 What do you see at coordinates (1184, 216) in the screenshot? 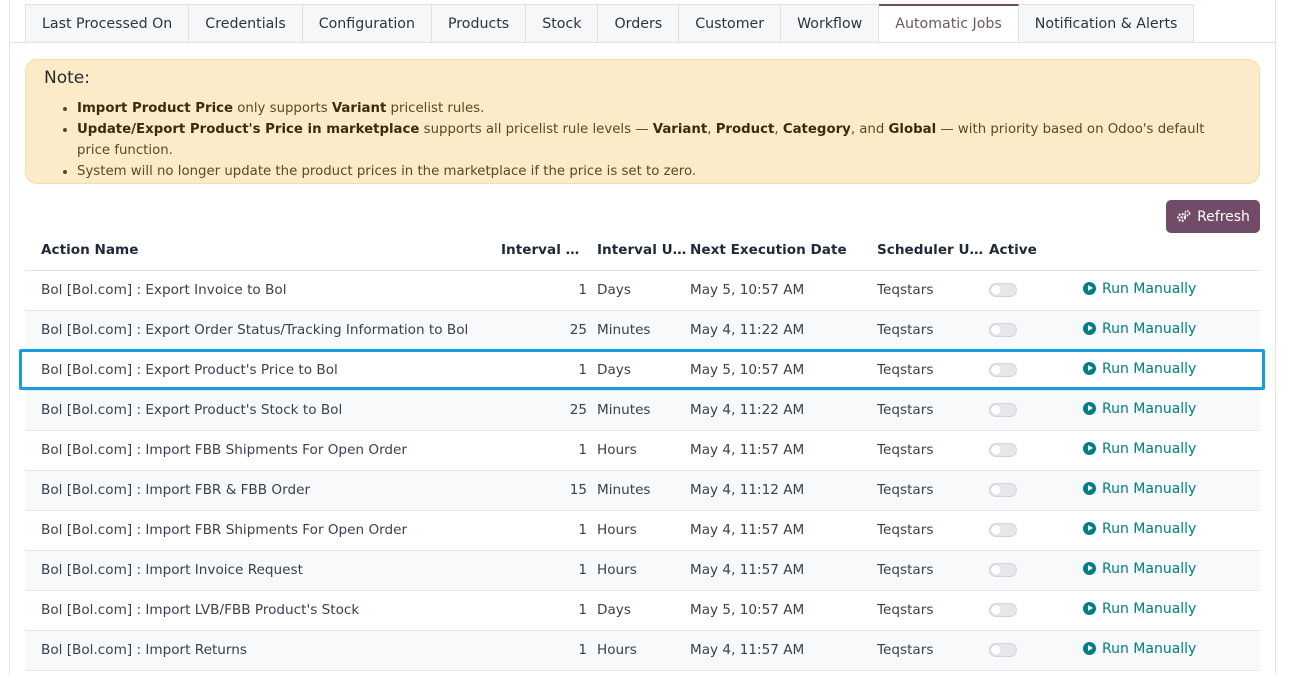
I see `gears-icon` at bounding box center [1184, 216].